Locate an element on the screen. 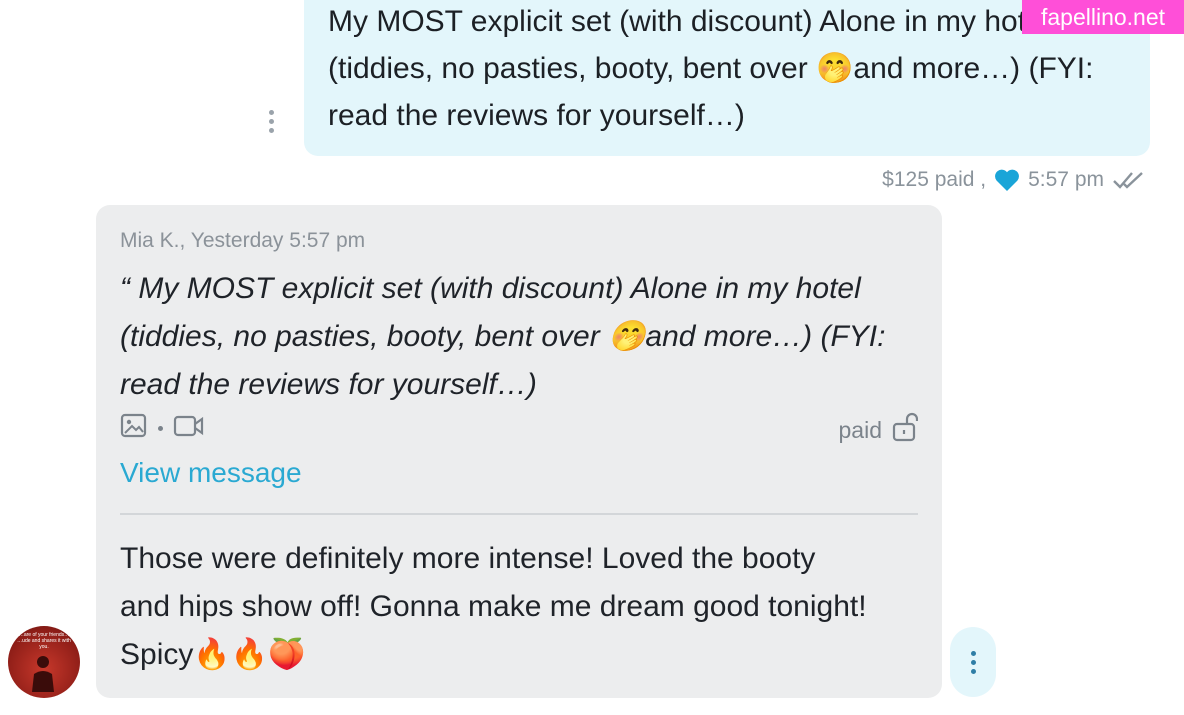 The width and height of the screenshot is (1184, 715). message-options-more-icon is located at coordinates (271, 121).